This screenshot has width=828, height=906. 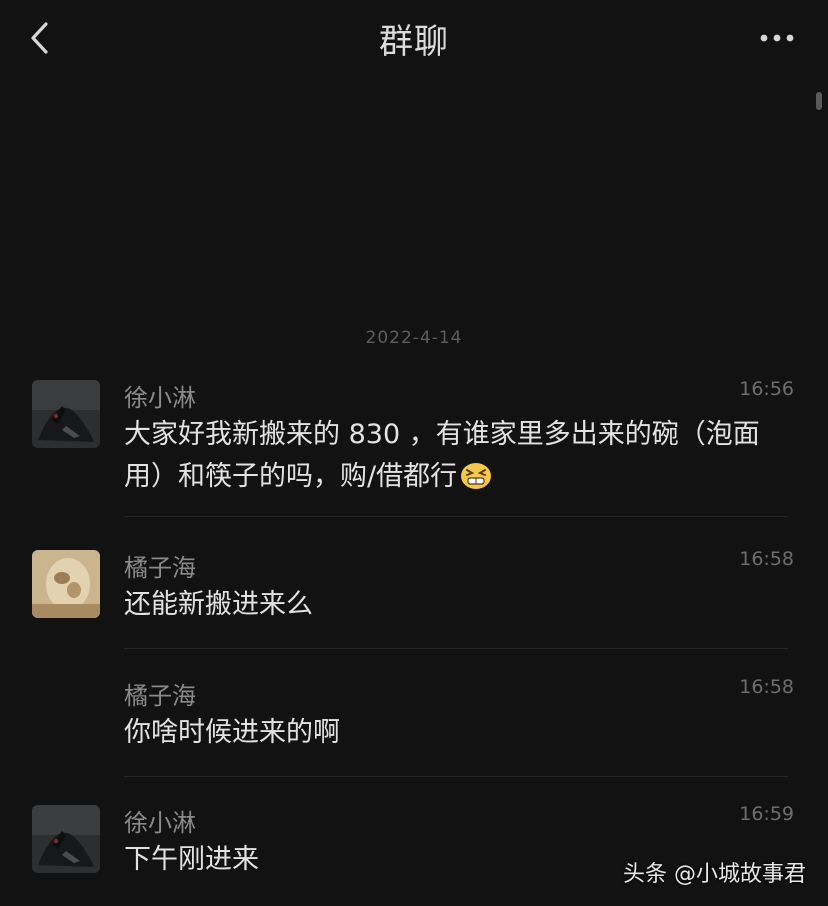 I want to click on date-separator: 2022-4-14, so click(x=414, y=338).